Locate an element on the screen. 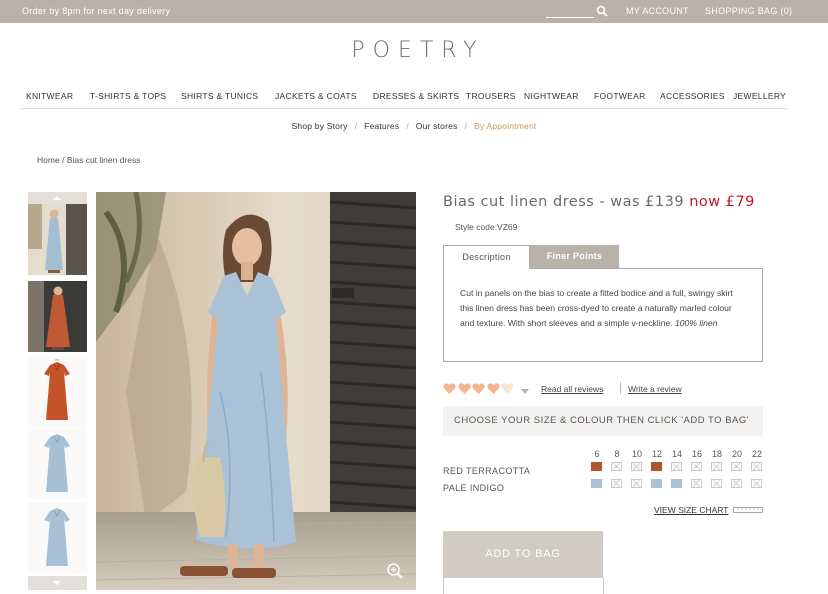 Image resolution: width=828 pixels, height=594 pixels. size-header: 22 is located at coordinates (756, 454).